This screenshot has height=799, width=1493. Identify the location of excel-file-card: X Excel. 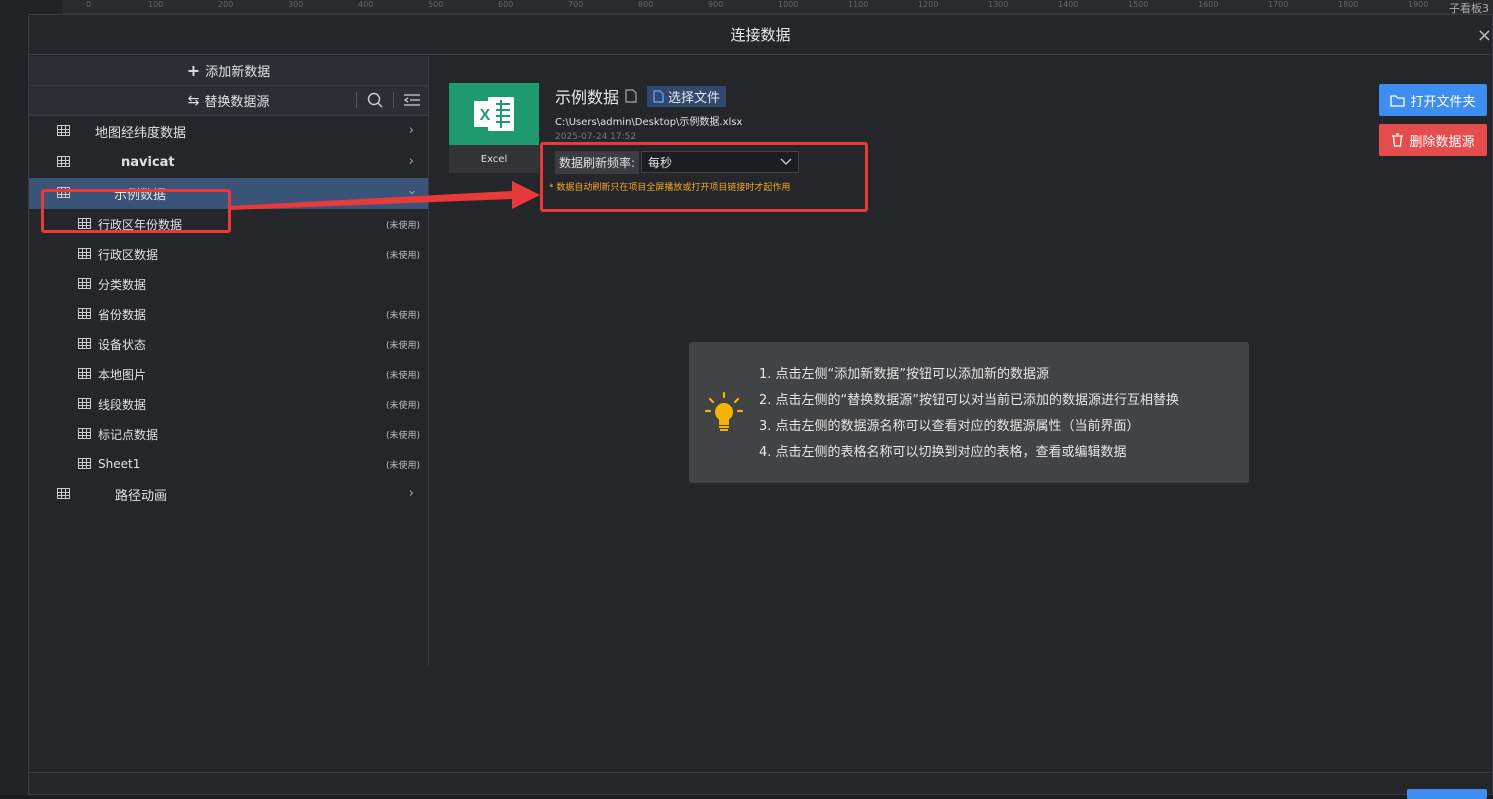
(494, 128).